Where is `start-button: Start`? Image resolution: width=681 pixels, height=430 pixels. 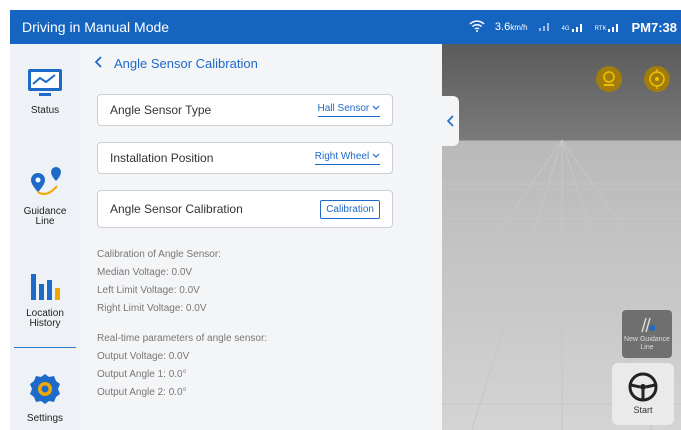
start-button: Start is located at coordinates (643, 394).